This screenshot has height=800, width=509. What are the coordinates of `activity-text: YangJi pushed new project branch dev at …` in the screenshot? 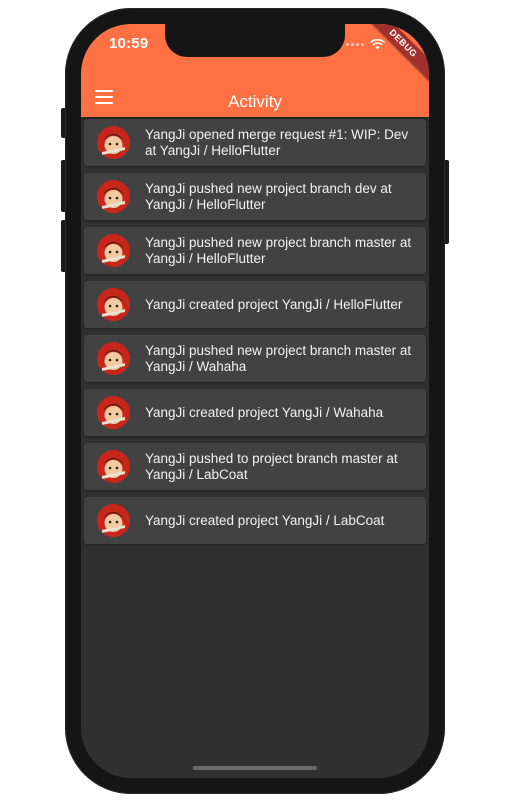 It's located at (268, 196).